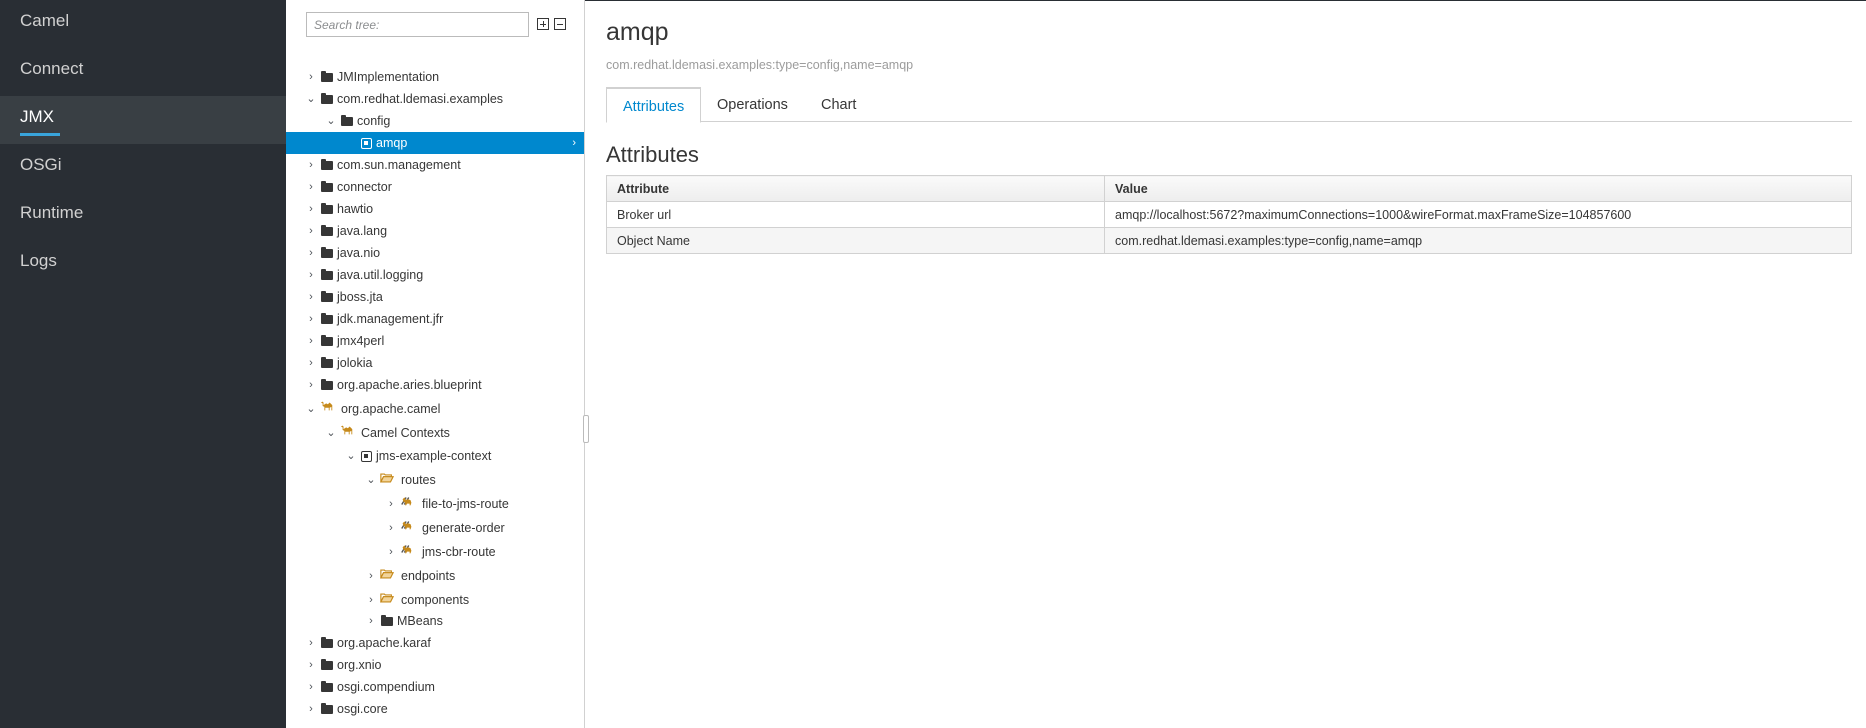 This screenshot has height=728, width=1866. I want to click on tree-search-input, so click(417, 24).